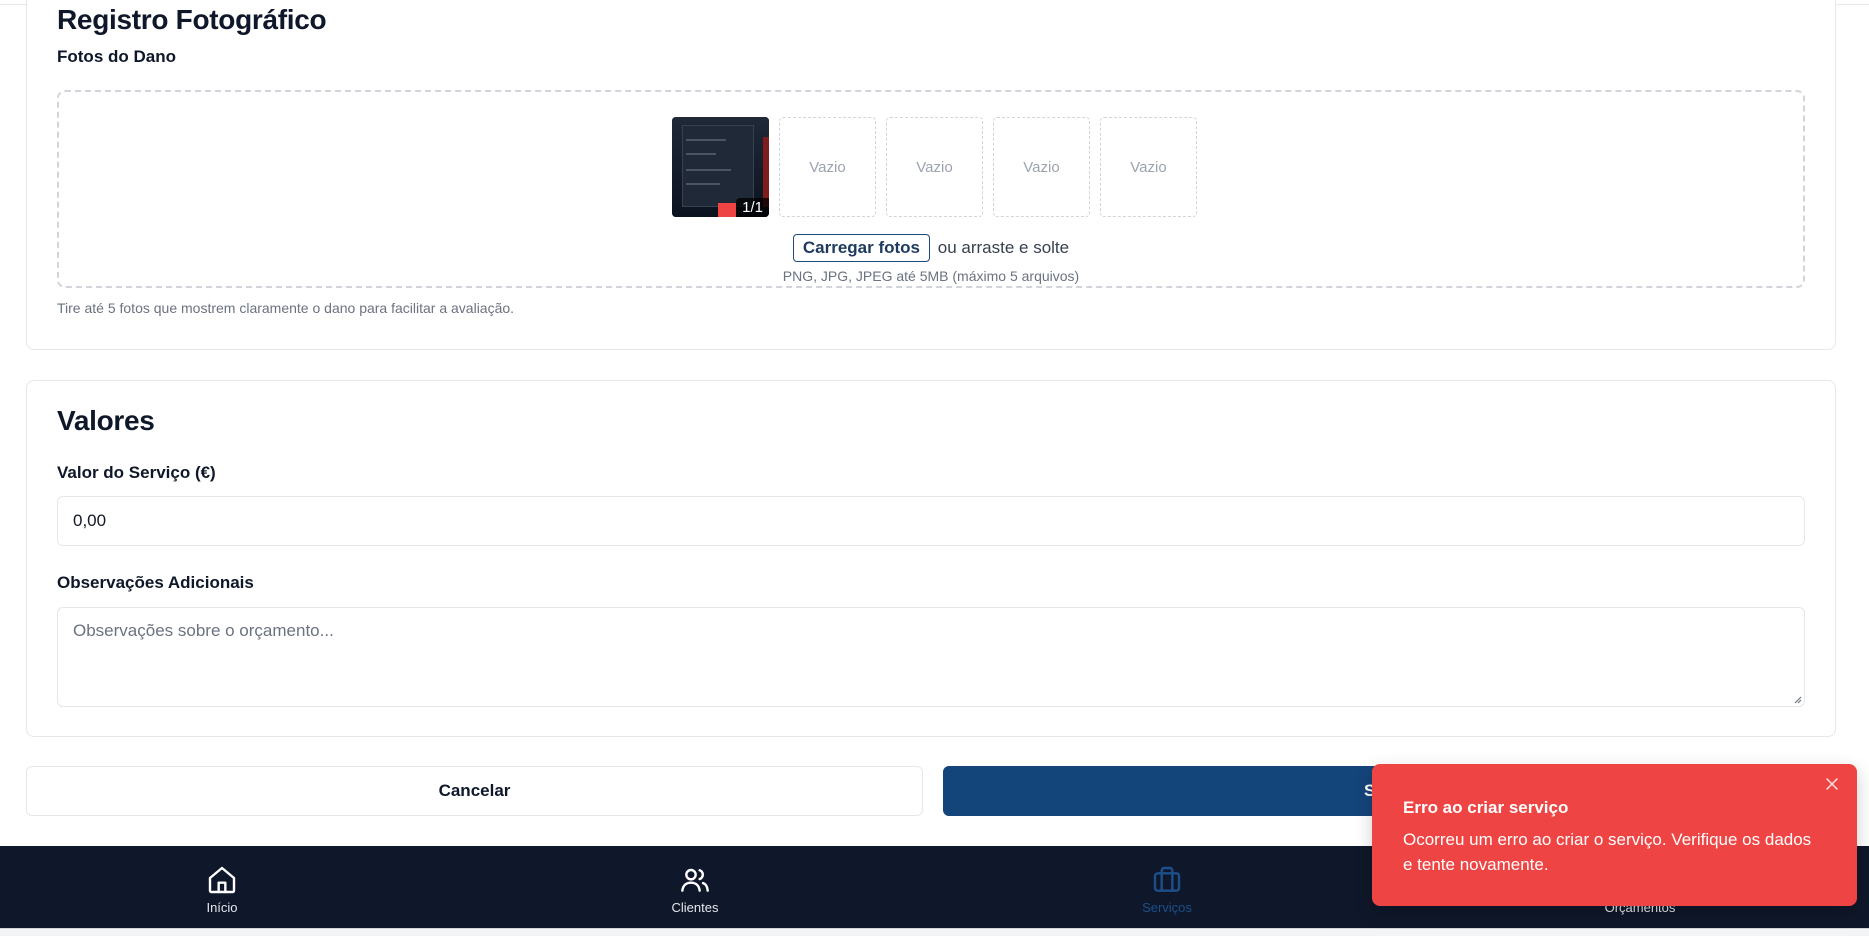  I want to click on photo-counter: 1/1, so click(752, 207).